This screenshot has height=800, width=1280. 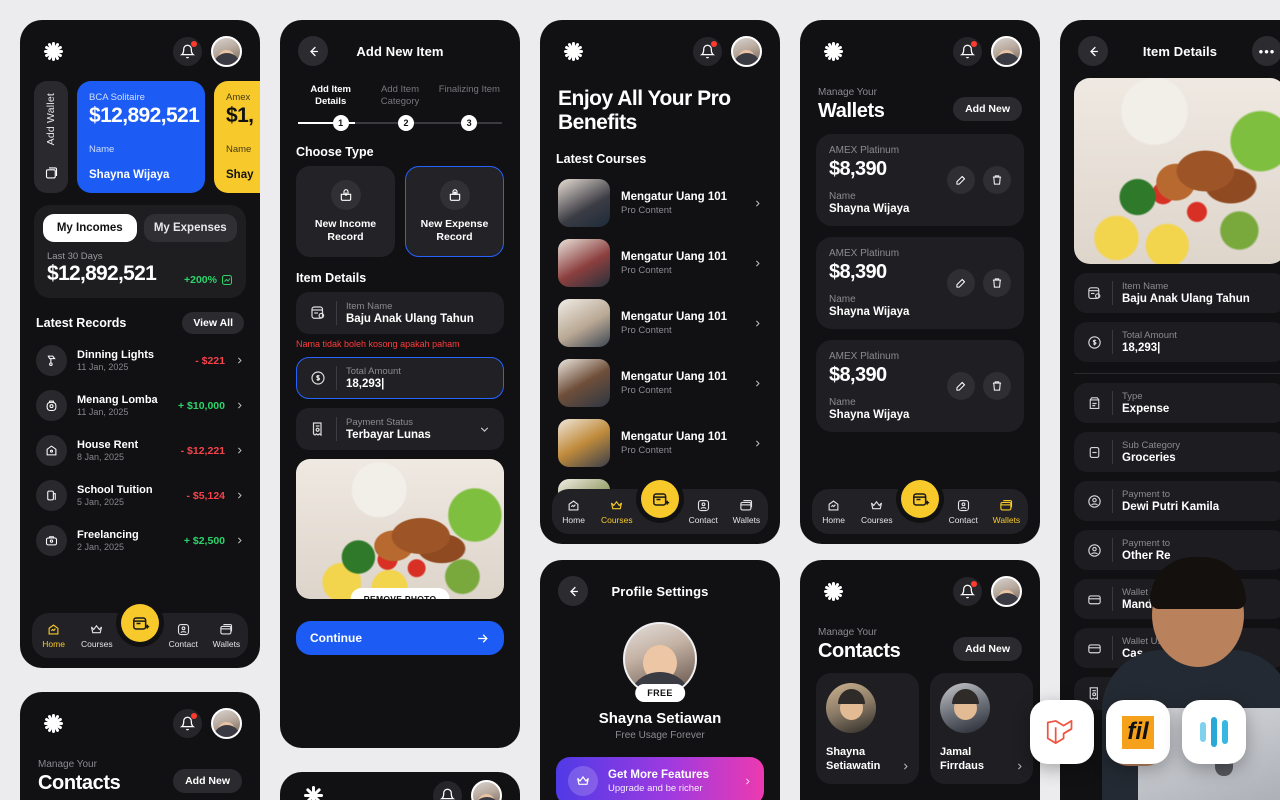 I want to click on step-label-2: Add Item Category, so click(x=399, y=96).